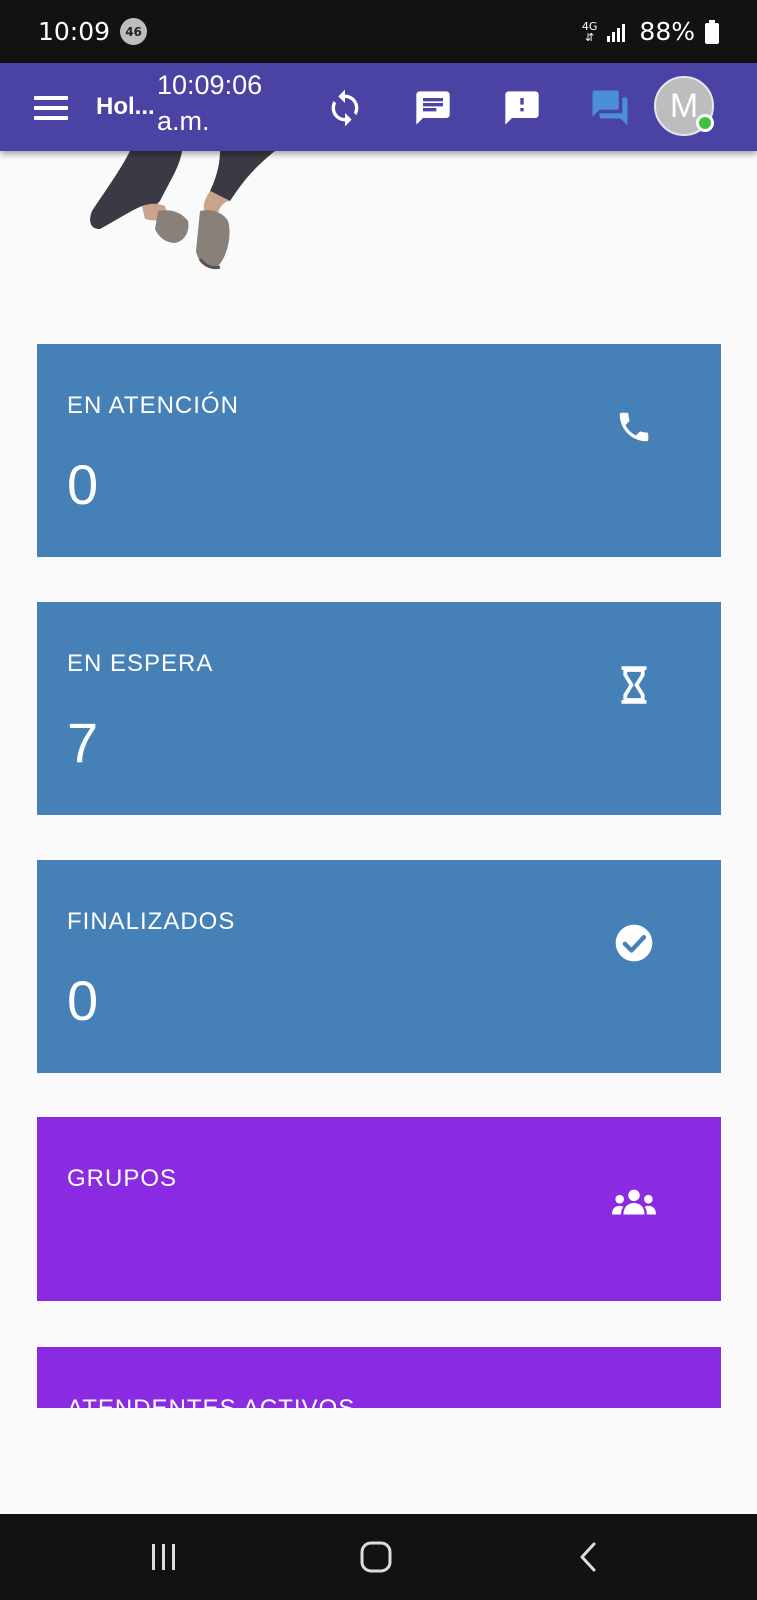 The height and width of the screenshot is (1600, 757). Describe the element at coordinates (589, 26) in the screenshot. I see `network-type-label: 4G` at that location.